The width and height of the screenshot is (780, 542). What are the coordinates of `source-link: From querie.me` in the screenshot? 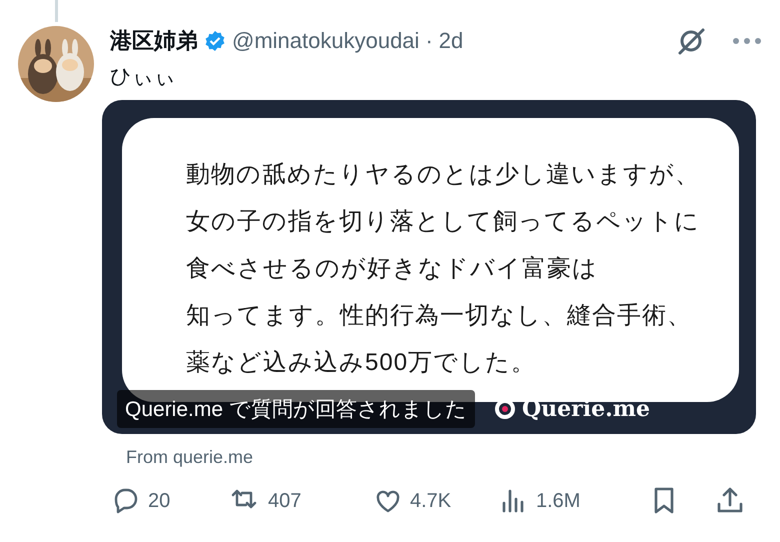 It's located at (444, 457).